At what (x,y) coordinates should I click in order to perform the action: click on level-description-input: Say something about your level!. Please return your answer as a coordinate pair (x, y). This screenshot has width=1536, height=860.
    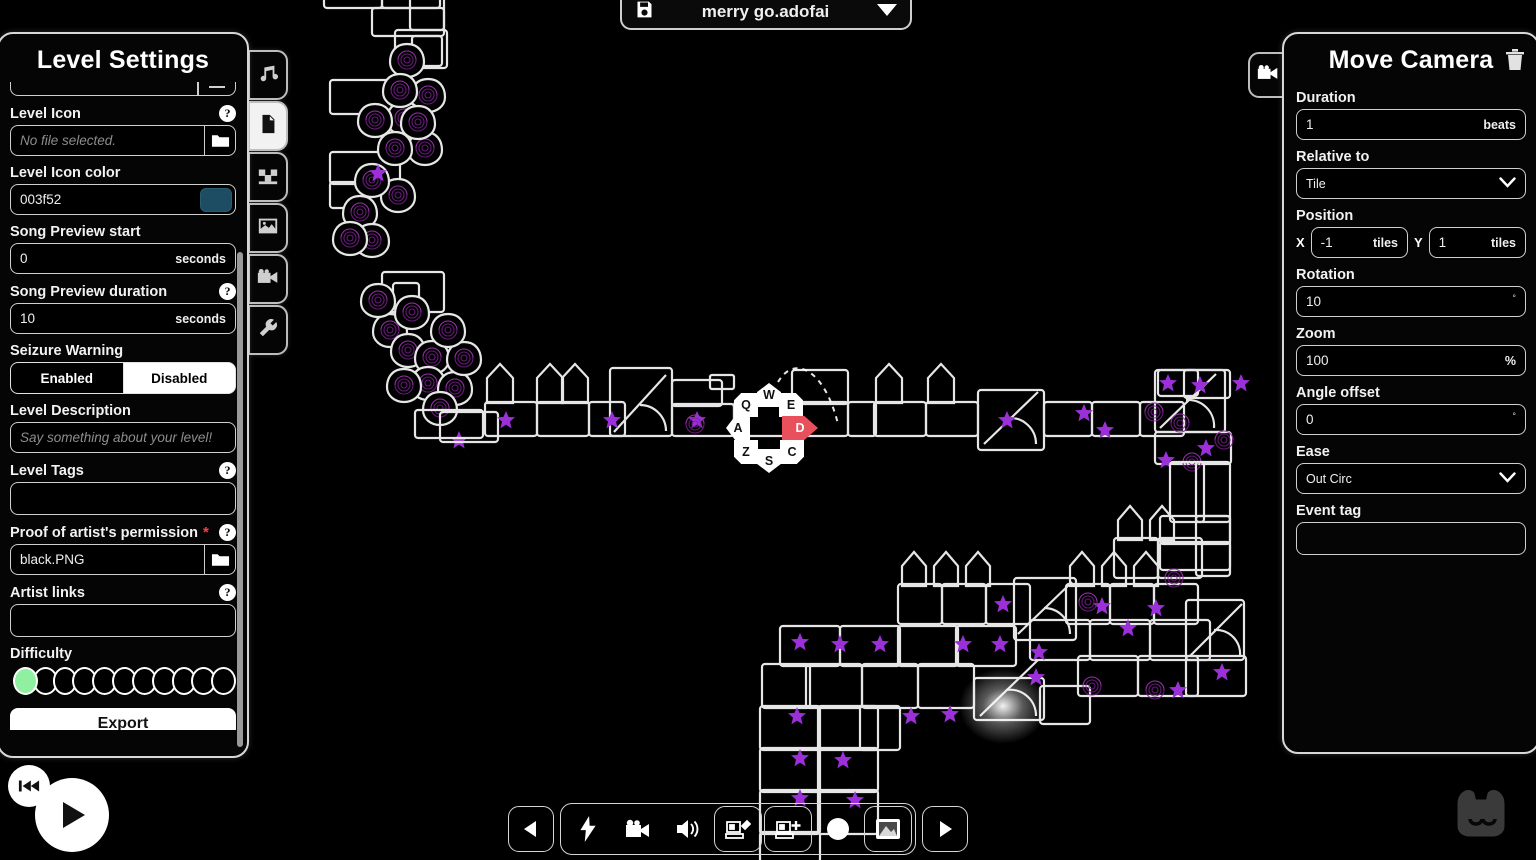
    Looking at the image, I should click on (123, 437).